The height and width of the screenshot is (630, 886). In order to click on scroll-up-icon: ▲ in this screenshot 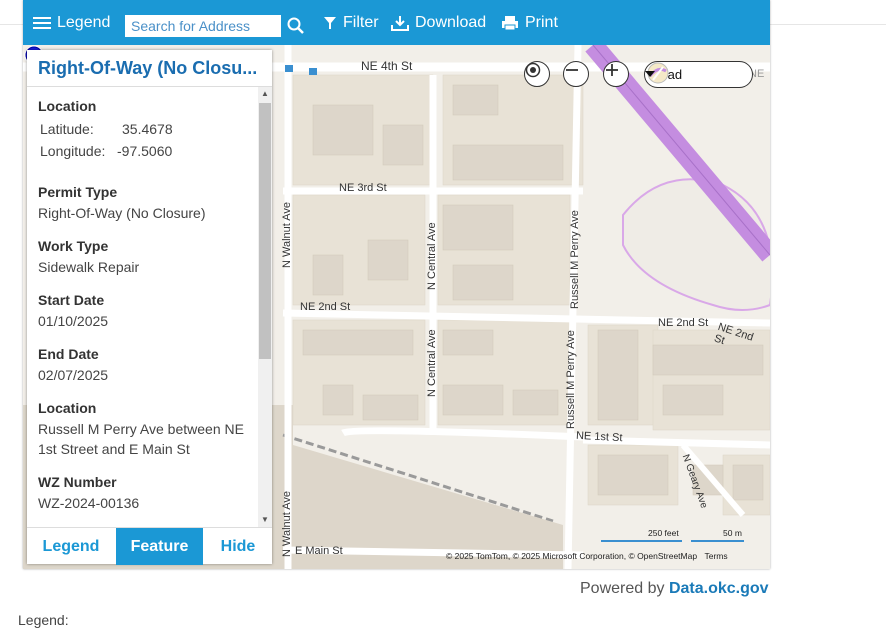, I will do `click(265, 93)`.